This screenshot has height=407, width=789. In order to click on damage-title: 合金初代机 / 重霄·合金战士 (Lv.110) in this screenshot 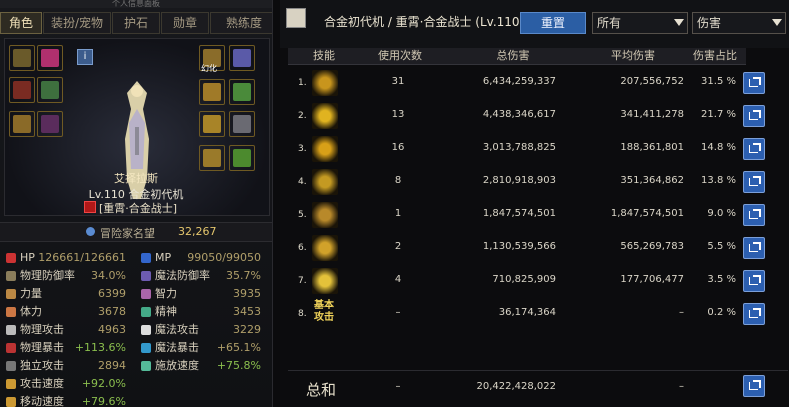, I will do `click(424, 22)`.